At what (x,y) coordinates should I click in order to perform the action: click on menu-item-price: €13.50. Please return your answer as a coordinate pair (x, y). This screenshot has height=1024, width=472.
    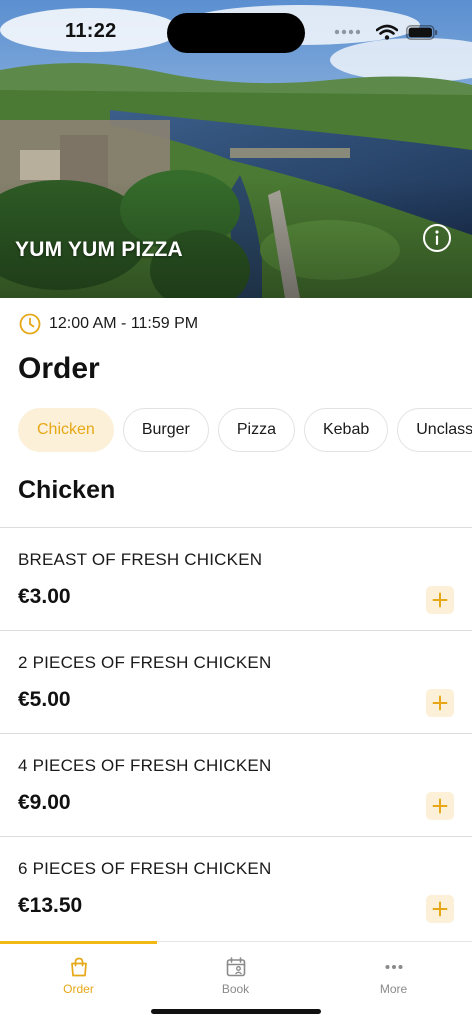
    Looking at the image, I should click on (50, 905).